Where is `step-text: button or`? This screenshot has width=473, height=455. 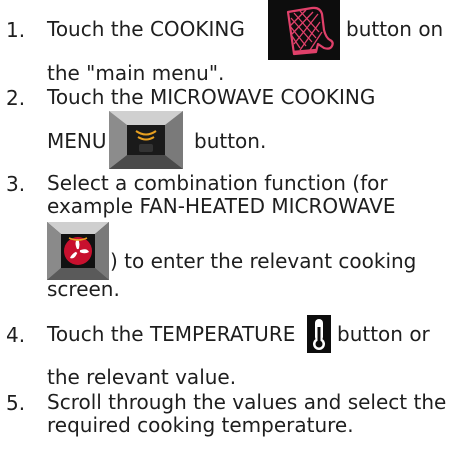
step-text: button or is located at coordinates (383, 334).